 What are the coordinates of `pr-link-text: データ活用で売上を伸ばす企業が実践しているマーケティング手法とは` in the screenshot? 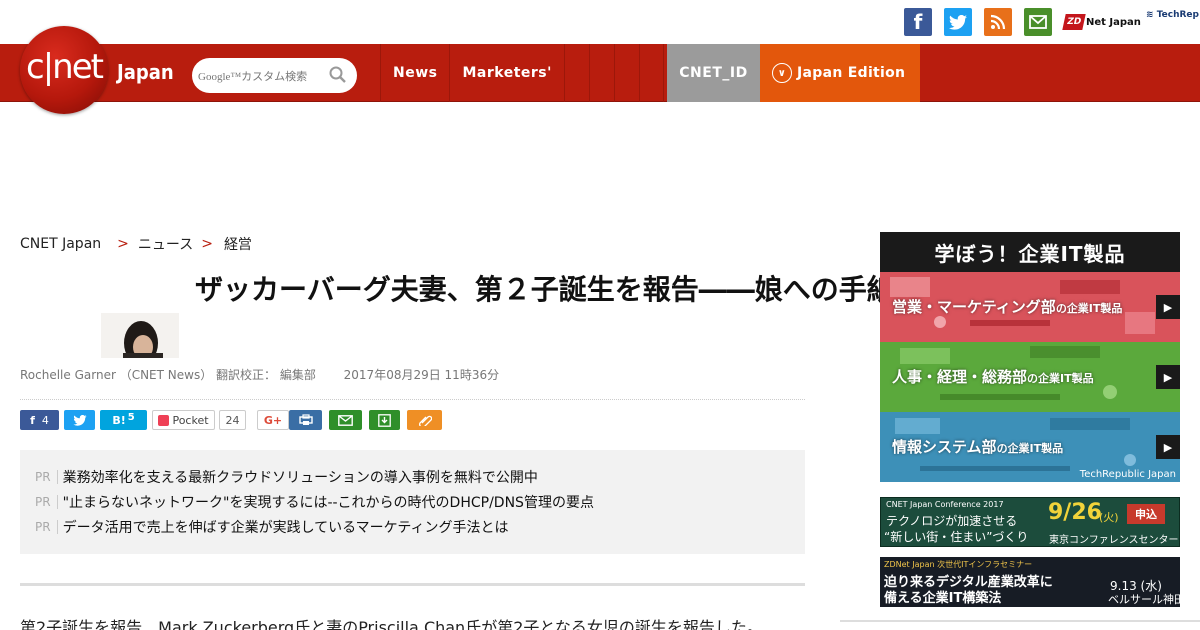 It's located at (285, 528).